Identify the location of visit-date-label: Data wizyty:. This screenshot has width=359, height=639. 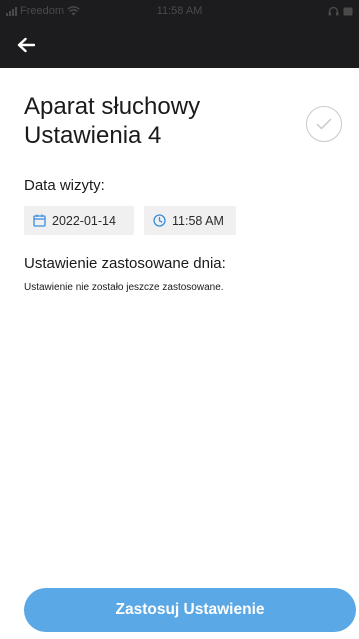
(64, 185).